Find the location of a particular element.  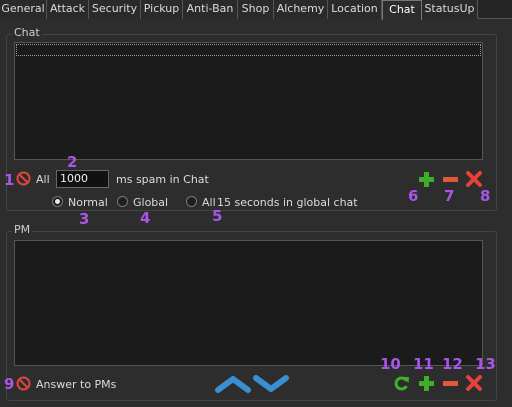

chat-group-title: Chat is located at coordinates (27, 32).